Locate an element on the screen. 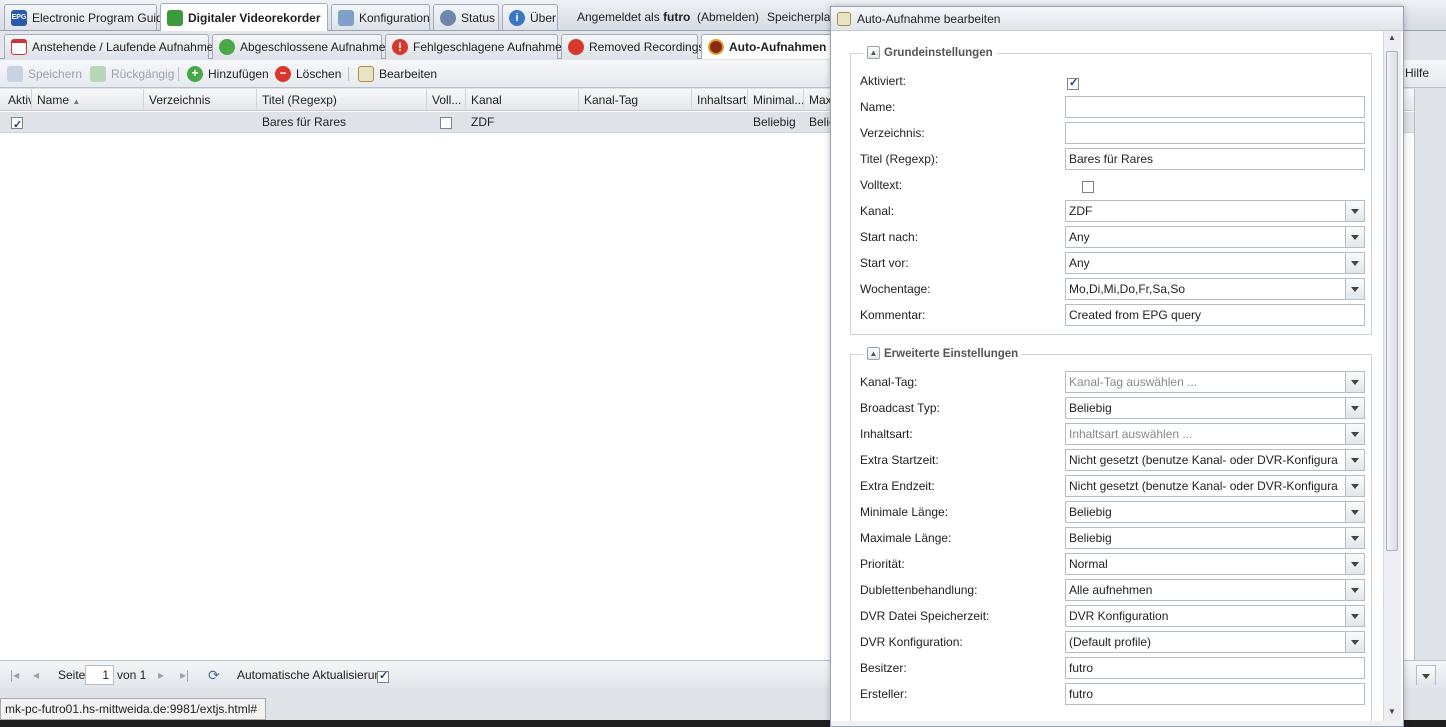 This screenshot has width=1446, height=727. first-page-icon: |◂ is located at coordinates (14, 675).